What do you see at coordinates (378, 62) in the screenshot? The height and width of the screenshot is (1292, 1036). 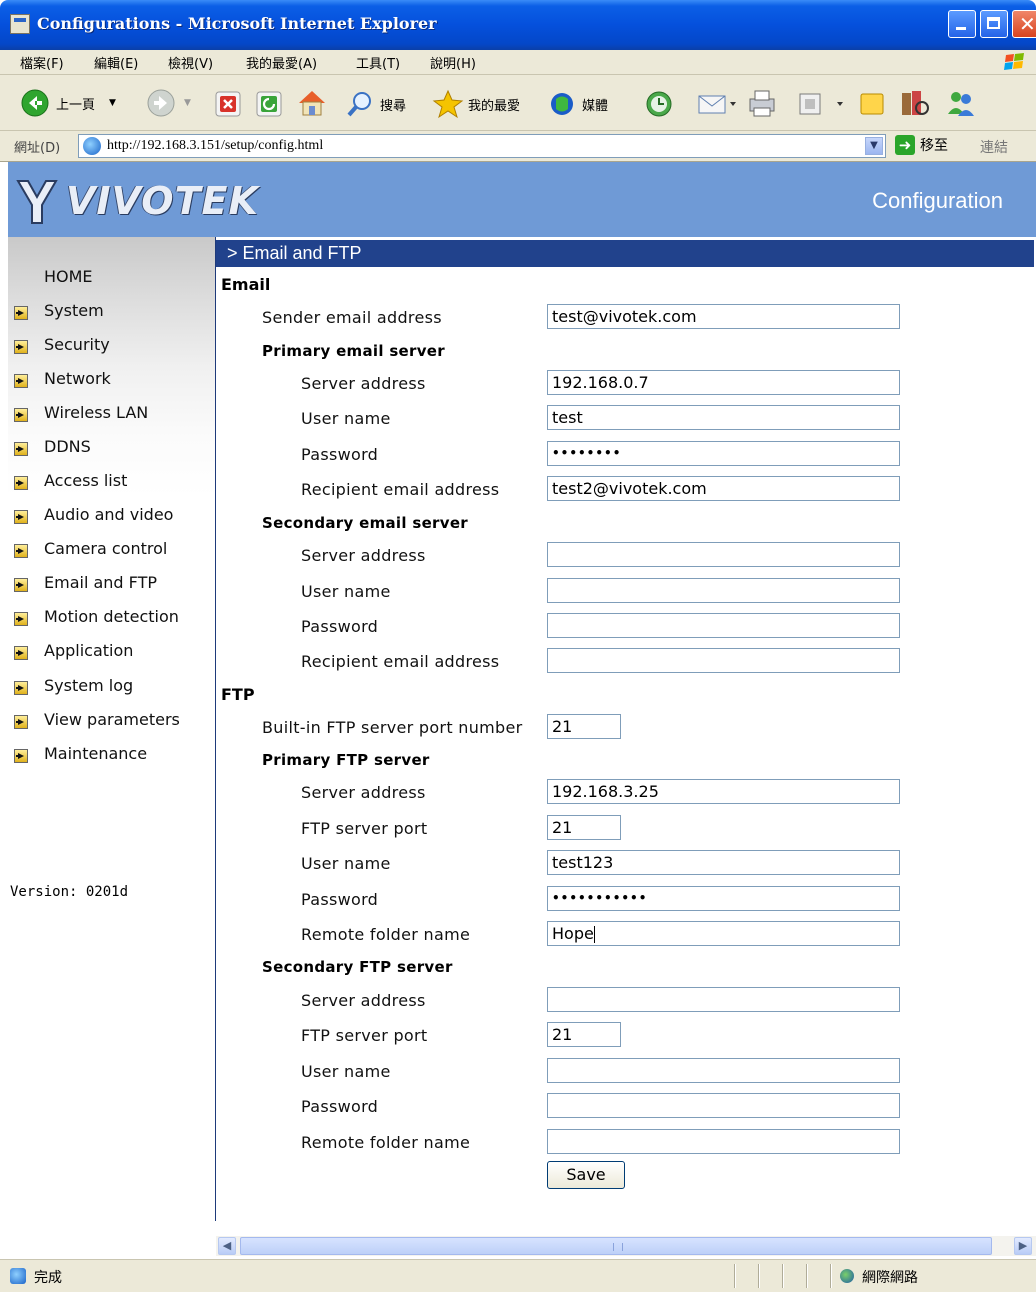 I see `menu-tools: 工具(T)` at bounding box center [378, 62].